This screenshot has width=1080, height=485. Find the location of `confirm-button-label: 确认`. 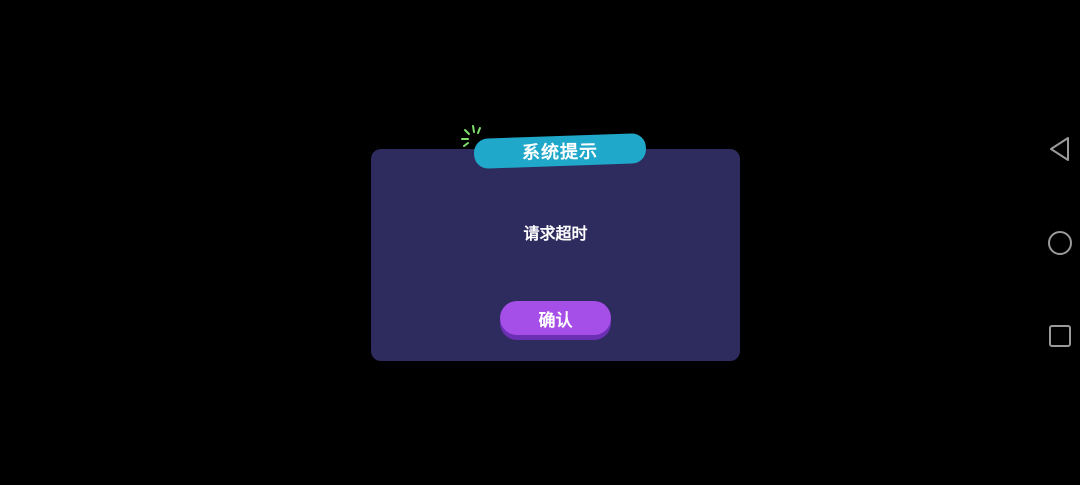

confirm-button-label: 确认 is located at coordinates (555, 320).